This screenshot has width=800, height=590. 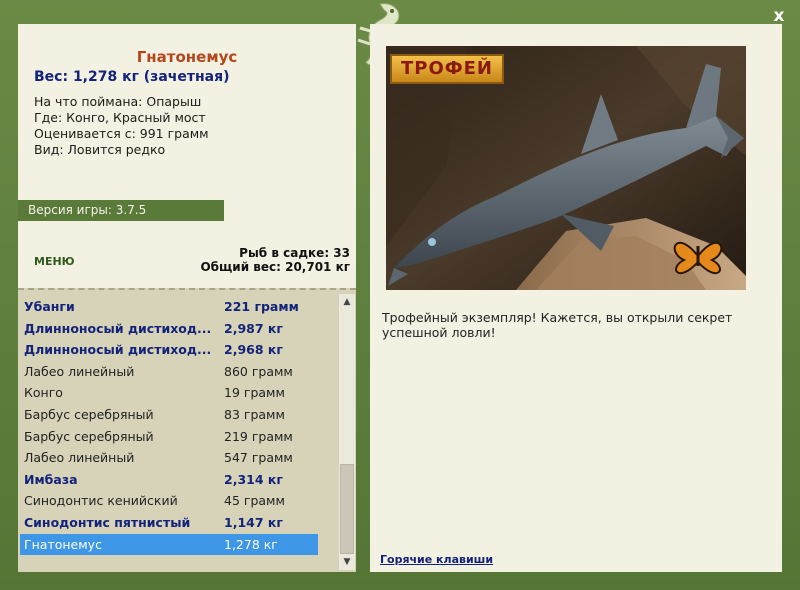 What do you see at coordinates (275, 267) in the screenshot?
I see `cage-total-weight: Общий вес: 20,701 кг` at bounding box center [275, 267].